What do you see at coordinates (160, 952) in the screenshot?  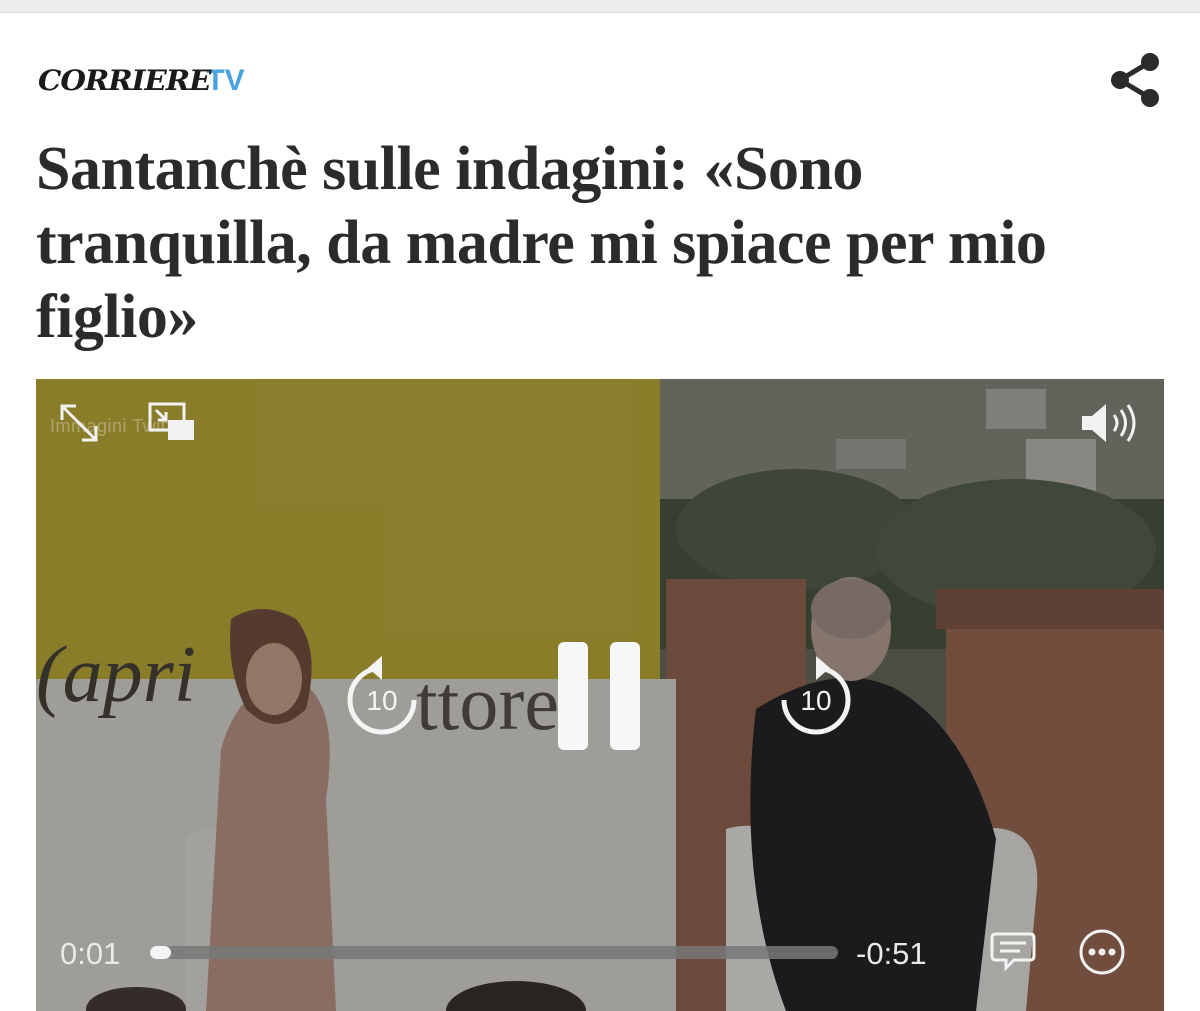 I see `progress-fill` at bounding box center [160, 952].